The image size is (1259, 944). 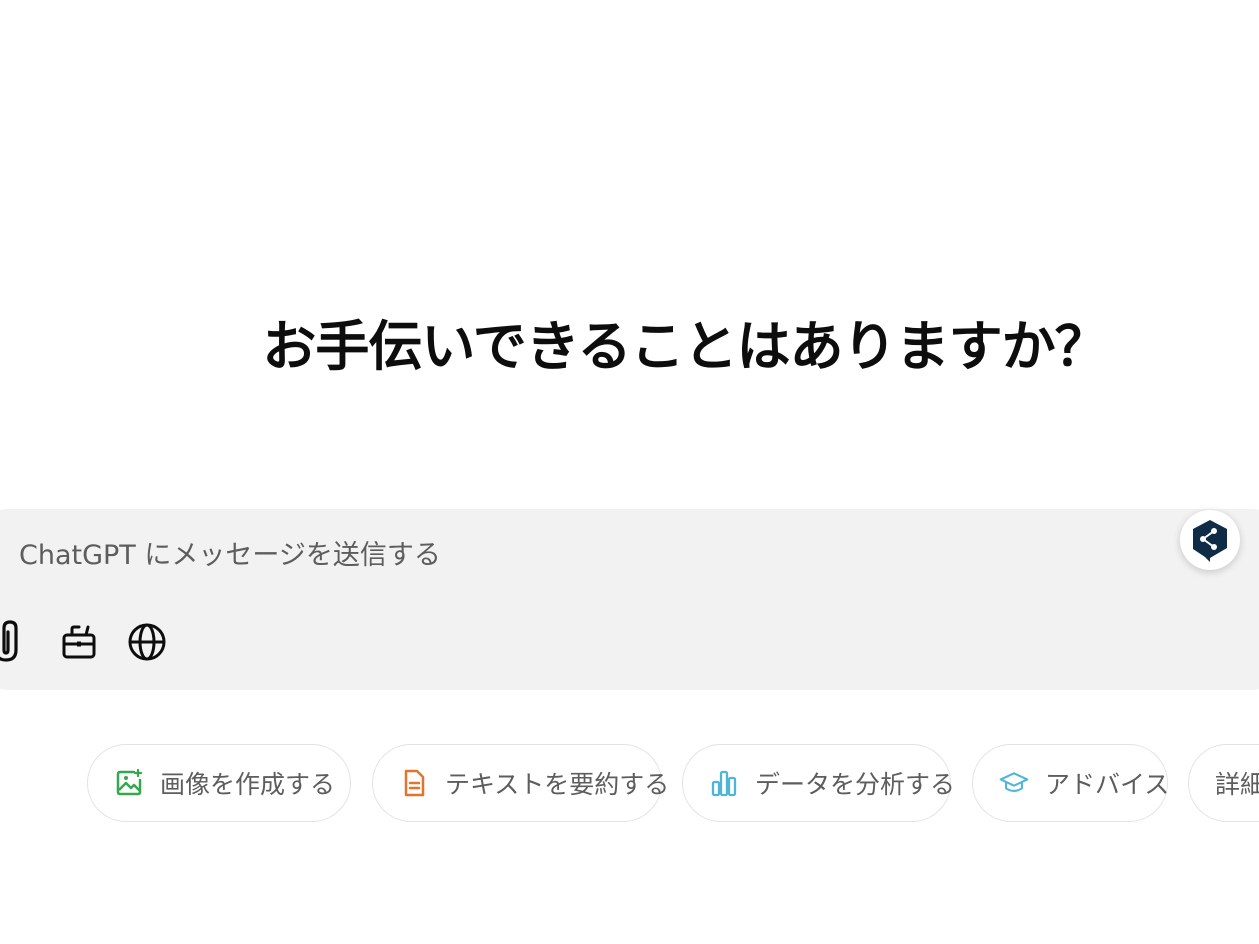 What do you see at coordinates (469, 555) in the screenshot?
I see `message-input` at bounding box center [469, 555].